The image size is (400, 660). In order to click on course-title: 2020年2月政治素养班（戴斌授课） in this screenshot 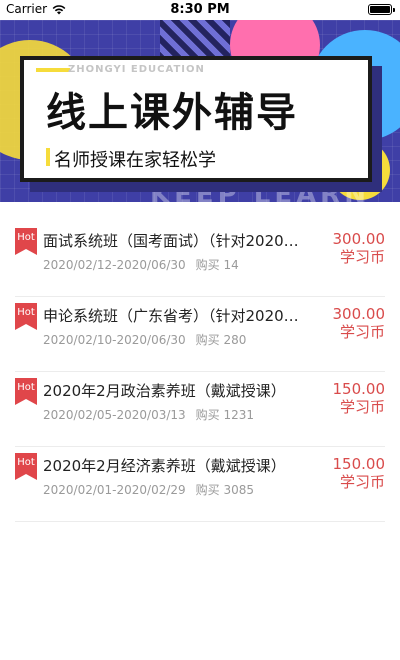, I will do `click(164, 391)`.